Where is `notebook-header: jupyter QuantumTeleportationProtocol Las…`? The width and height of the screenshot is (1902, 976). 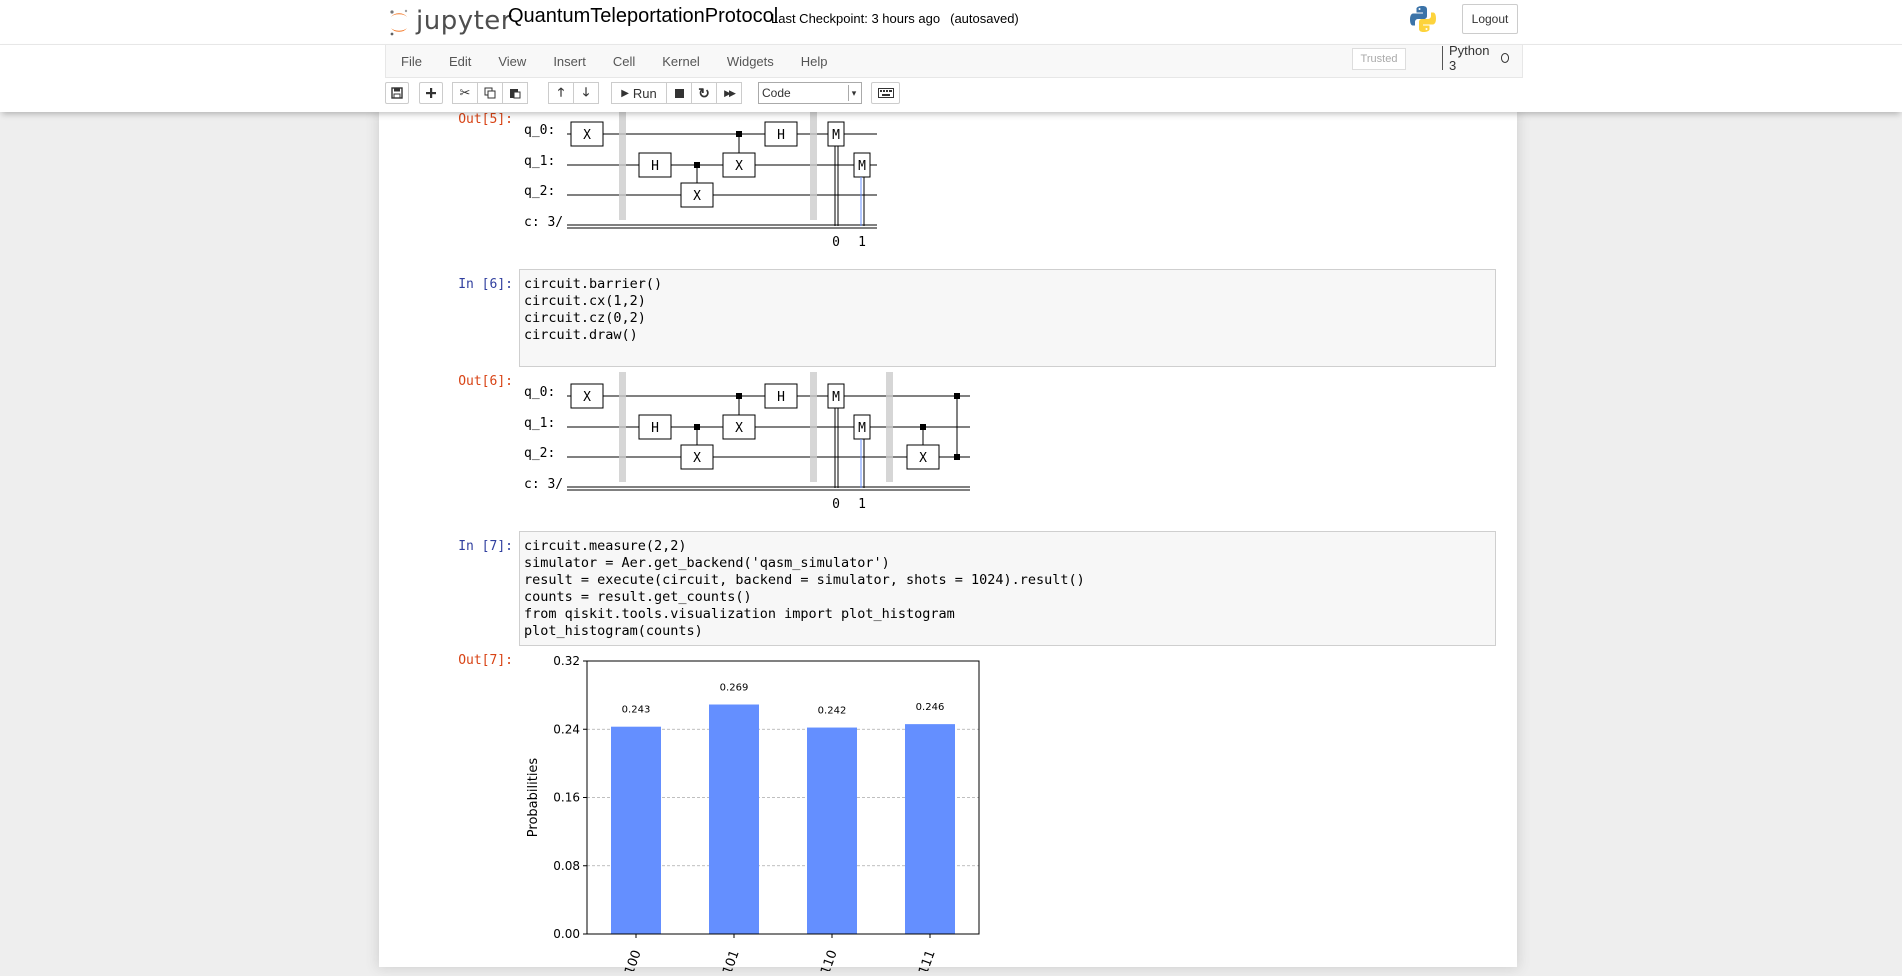
notebook-header: jupyter QuantumTeleportationProtocol Las… is located at coordinates (951, 22).